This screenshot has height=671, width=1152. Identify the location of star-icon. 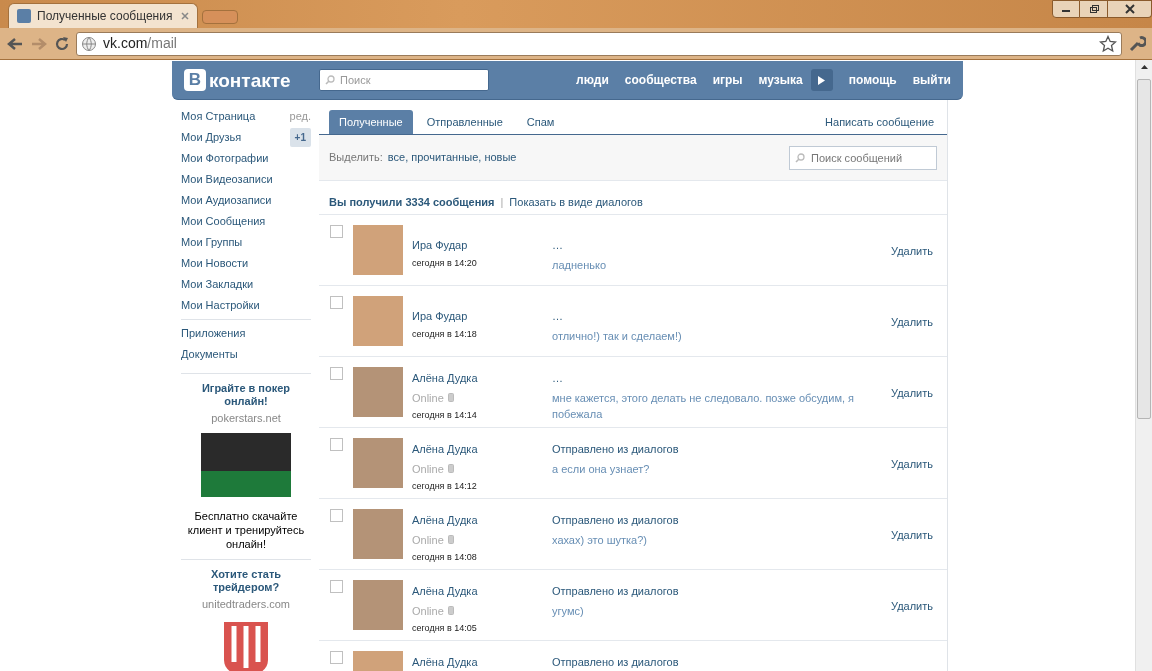
(1108, 43).